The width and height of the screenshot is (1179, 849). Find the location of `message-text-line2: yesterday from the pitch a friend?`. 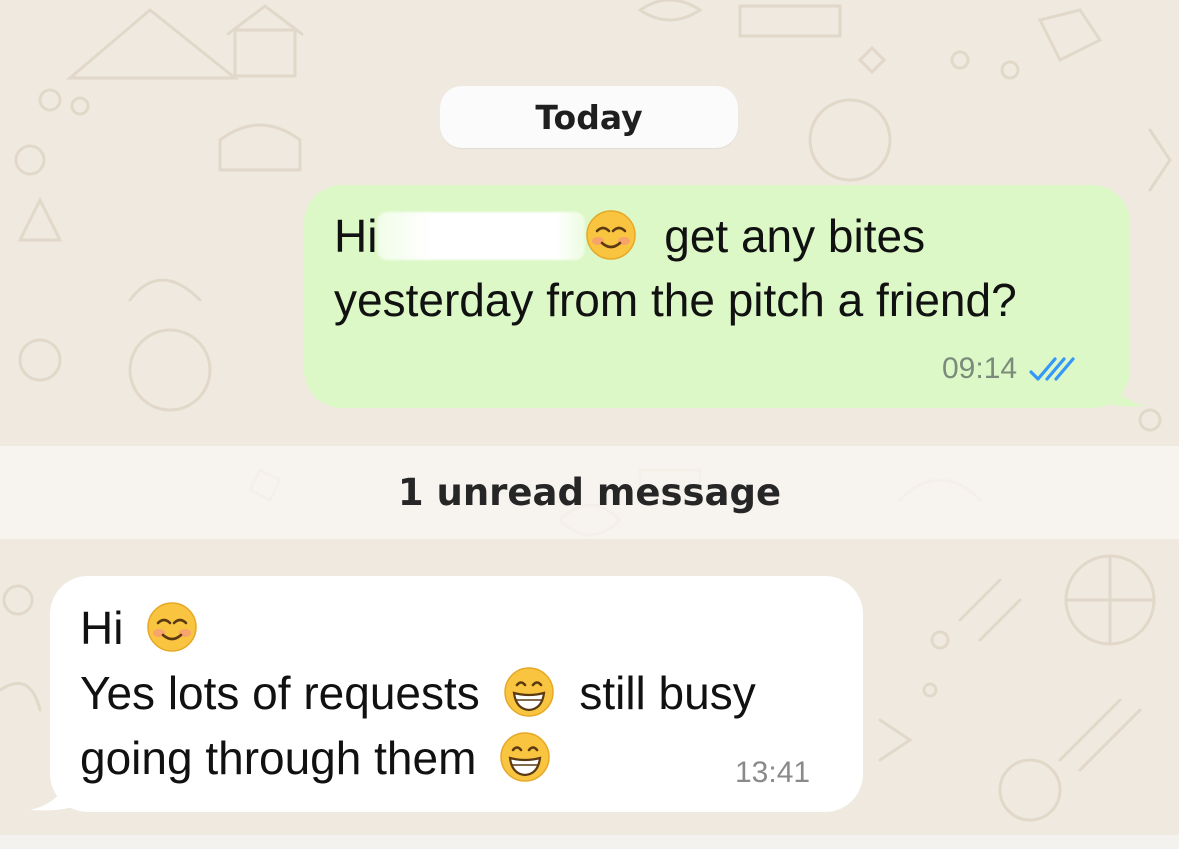

message-text-line2: yesterday from the pitch a friend? is located at coordinates (675, 300).